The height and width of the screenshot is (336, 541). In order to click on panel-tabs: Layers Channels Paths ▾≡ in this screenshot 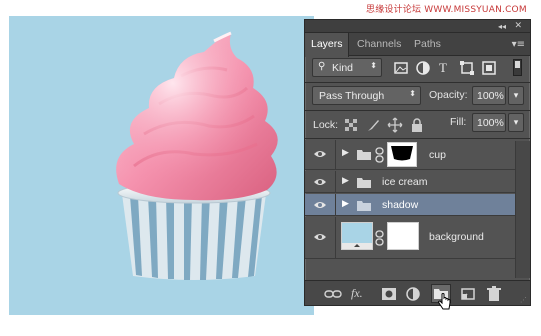, I will do `click(417, 45)`.